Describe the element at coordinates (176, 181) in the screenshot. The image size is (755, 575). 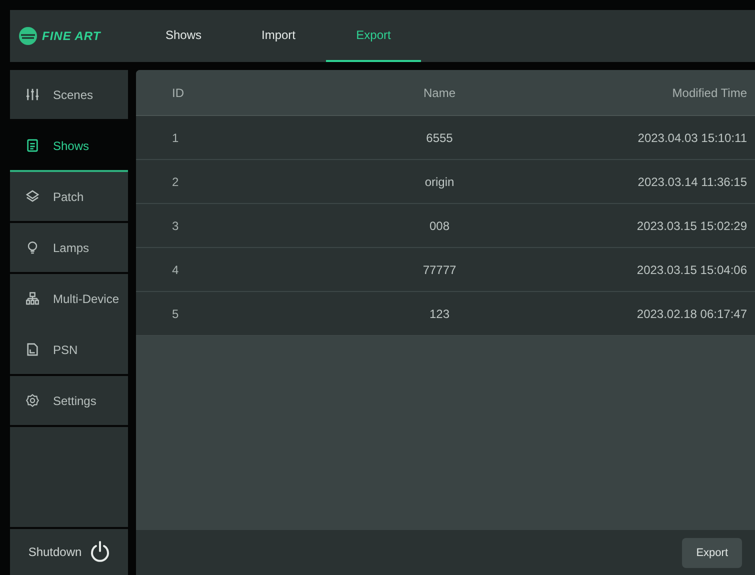
I see `table-cell-text: 2` at that location.